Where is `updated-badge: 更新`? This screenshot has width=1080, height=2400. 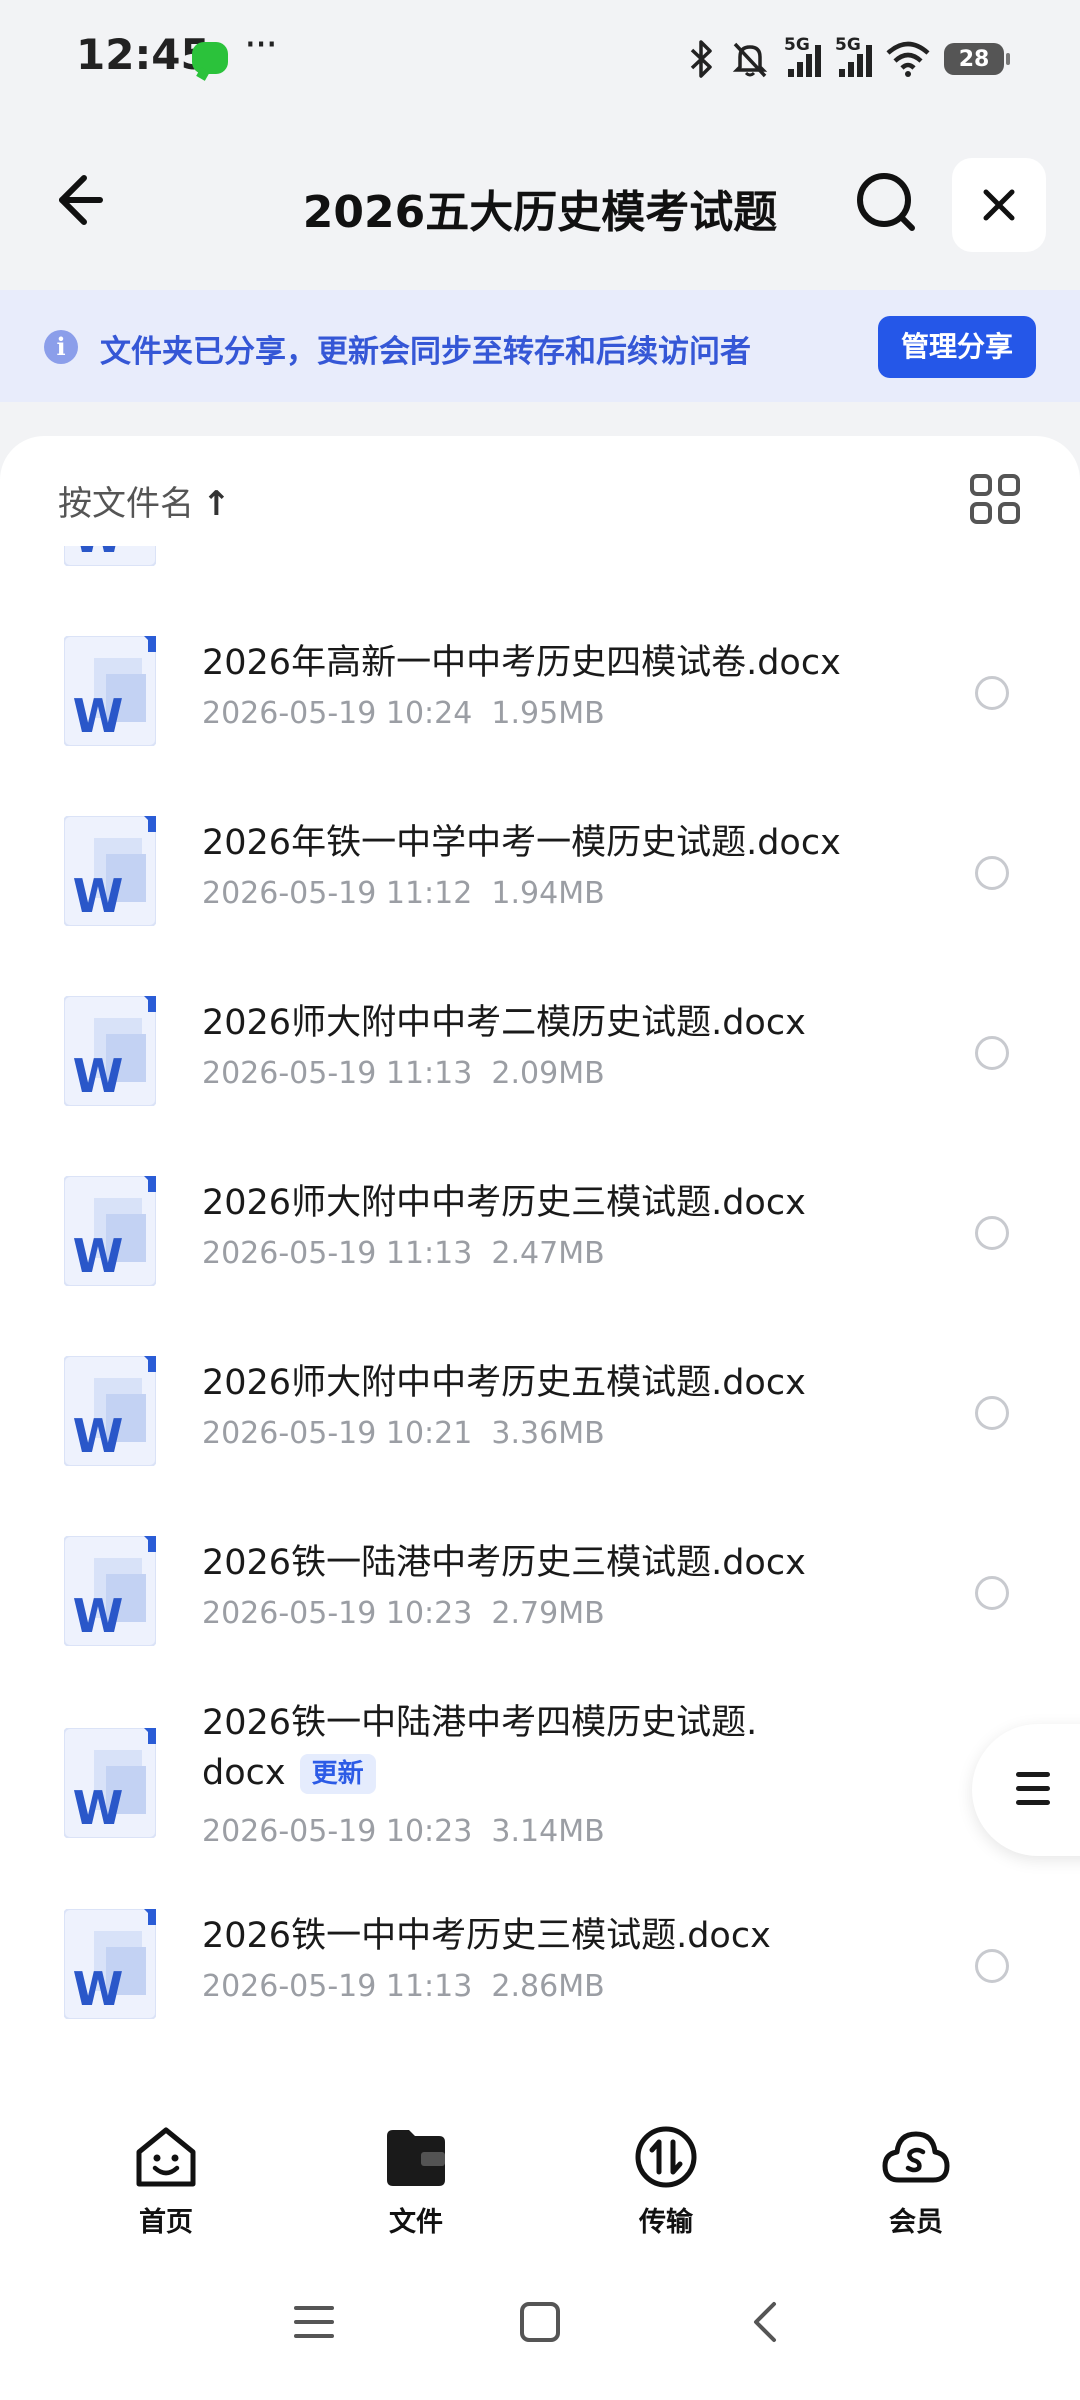
updated-badge: 更新 is located at coordinates (337, 1774).